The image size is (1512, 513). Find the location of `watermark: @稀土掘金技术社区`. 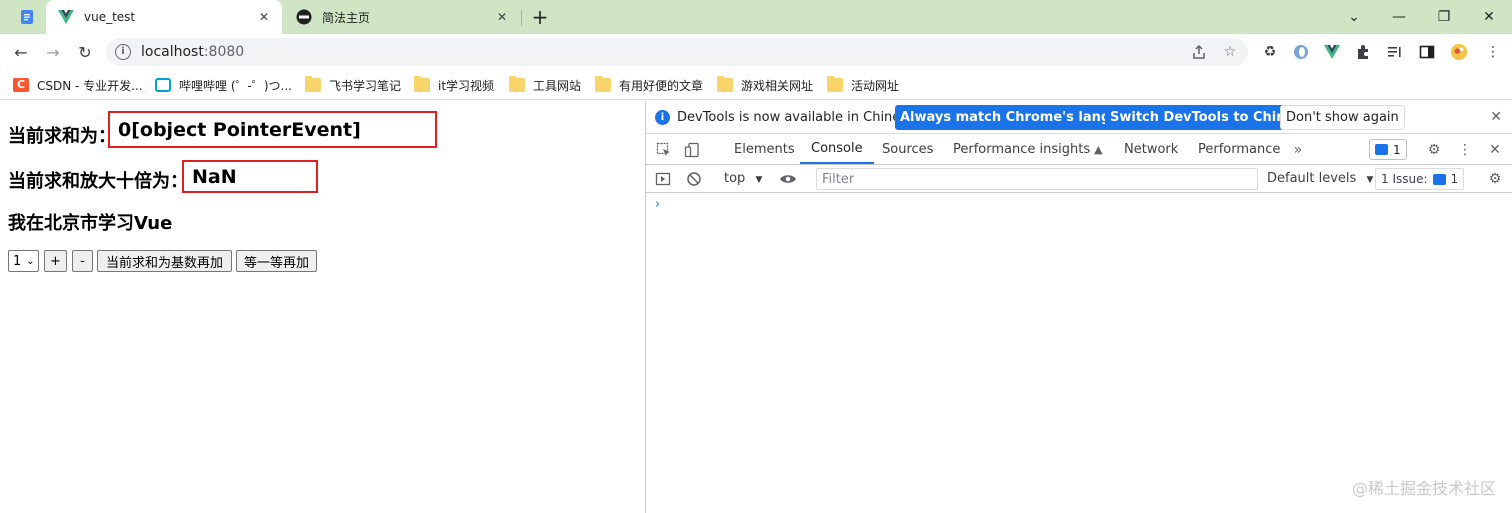

watermark: @稀土掘金技术社区 is located at coordinates (1423, 488).